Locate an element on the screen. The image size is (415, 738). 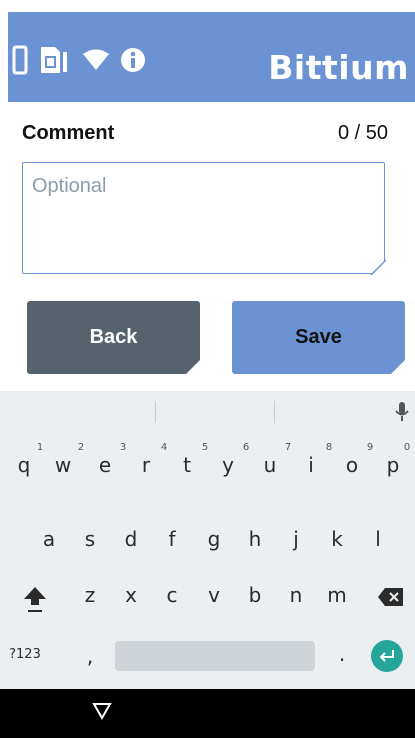
character-counter: 0 / 50 is located at coordinates (362, 133).